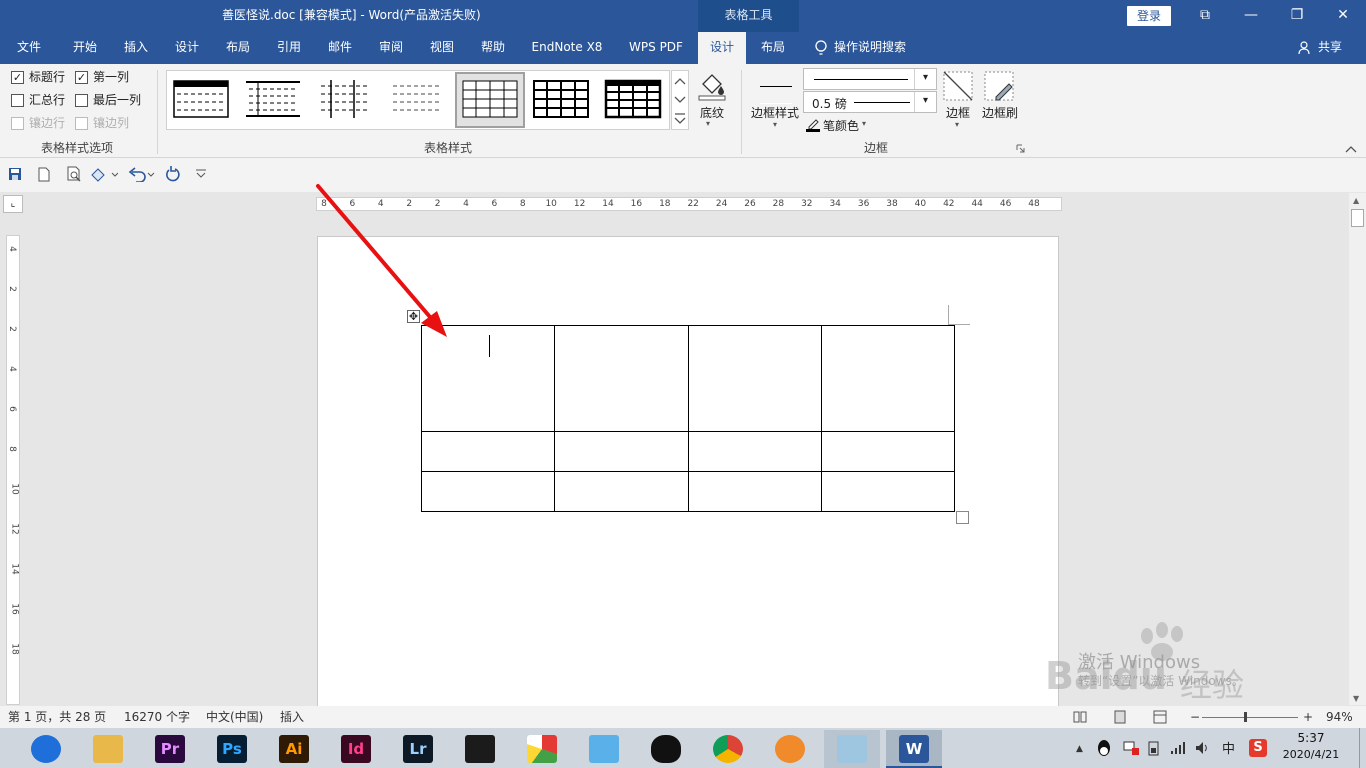 The image size is (1366, 768). What do you see at coordinates (813, 124) in the screenshot?
I see `pen-color-icon` at bounding box center [813, 124].